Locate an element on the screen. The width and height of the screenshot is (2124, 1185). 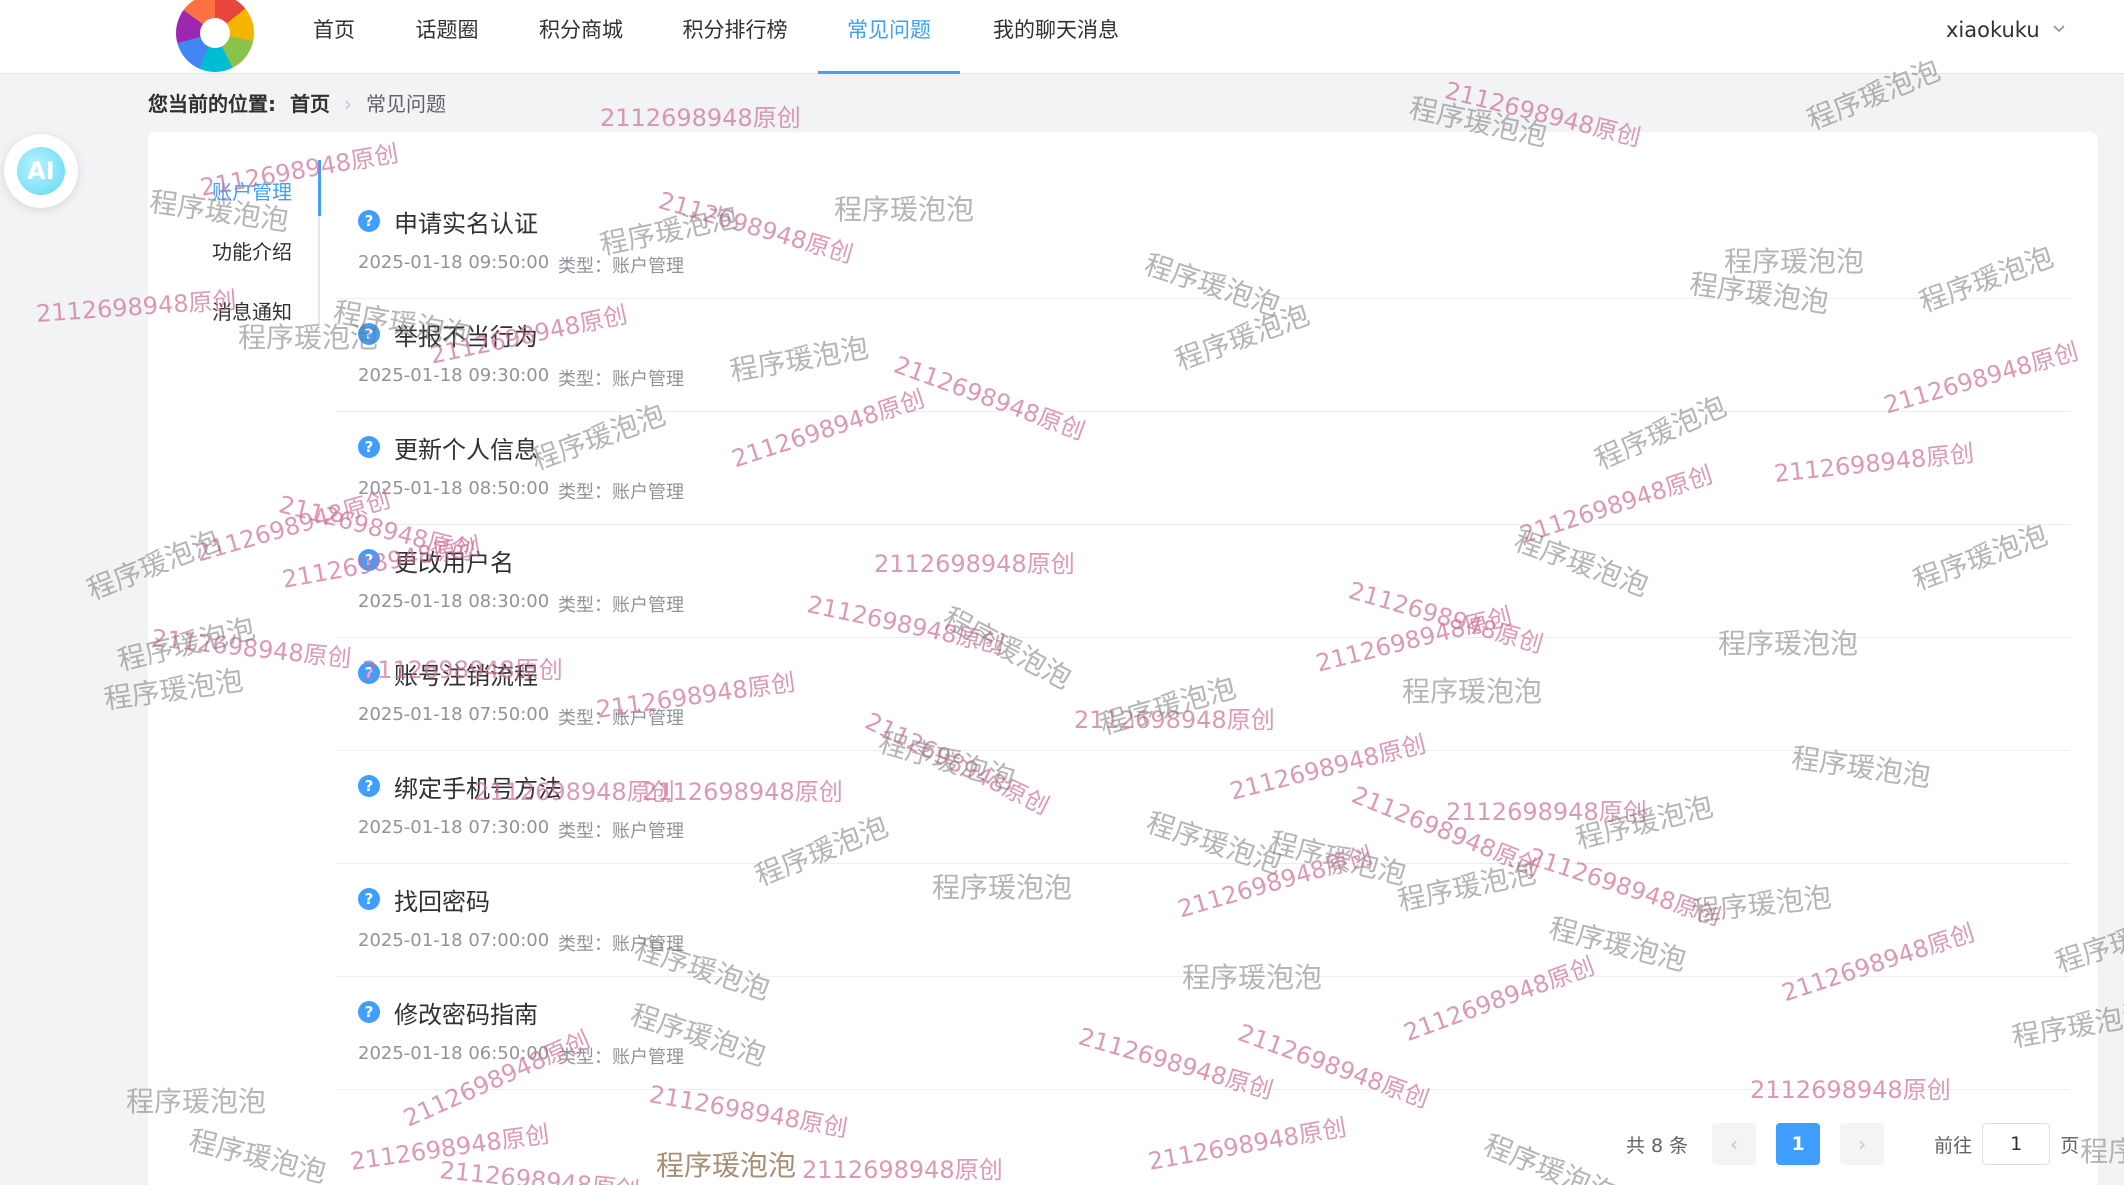
nav-points-mall: 积分商城 is located at coordinates (581, 37).